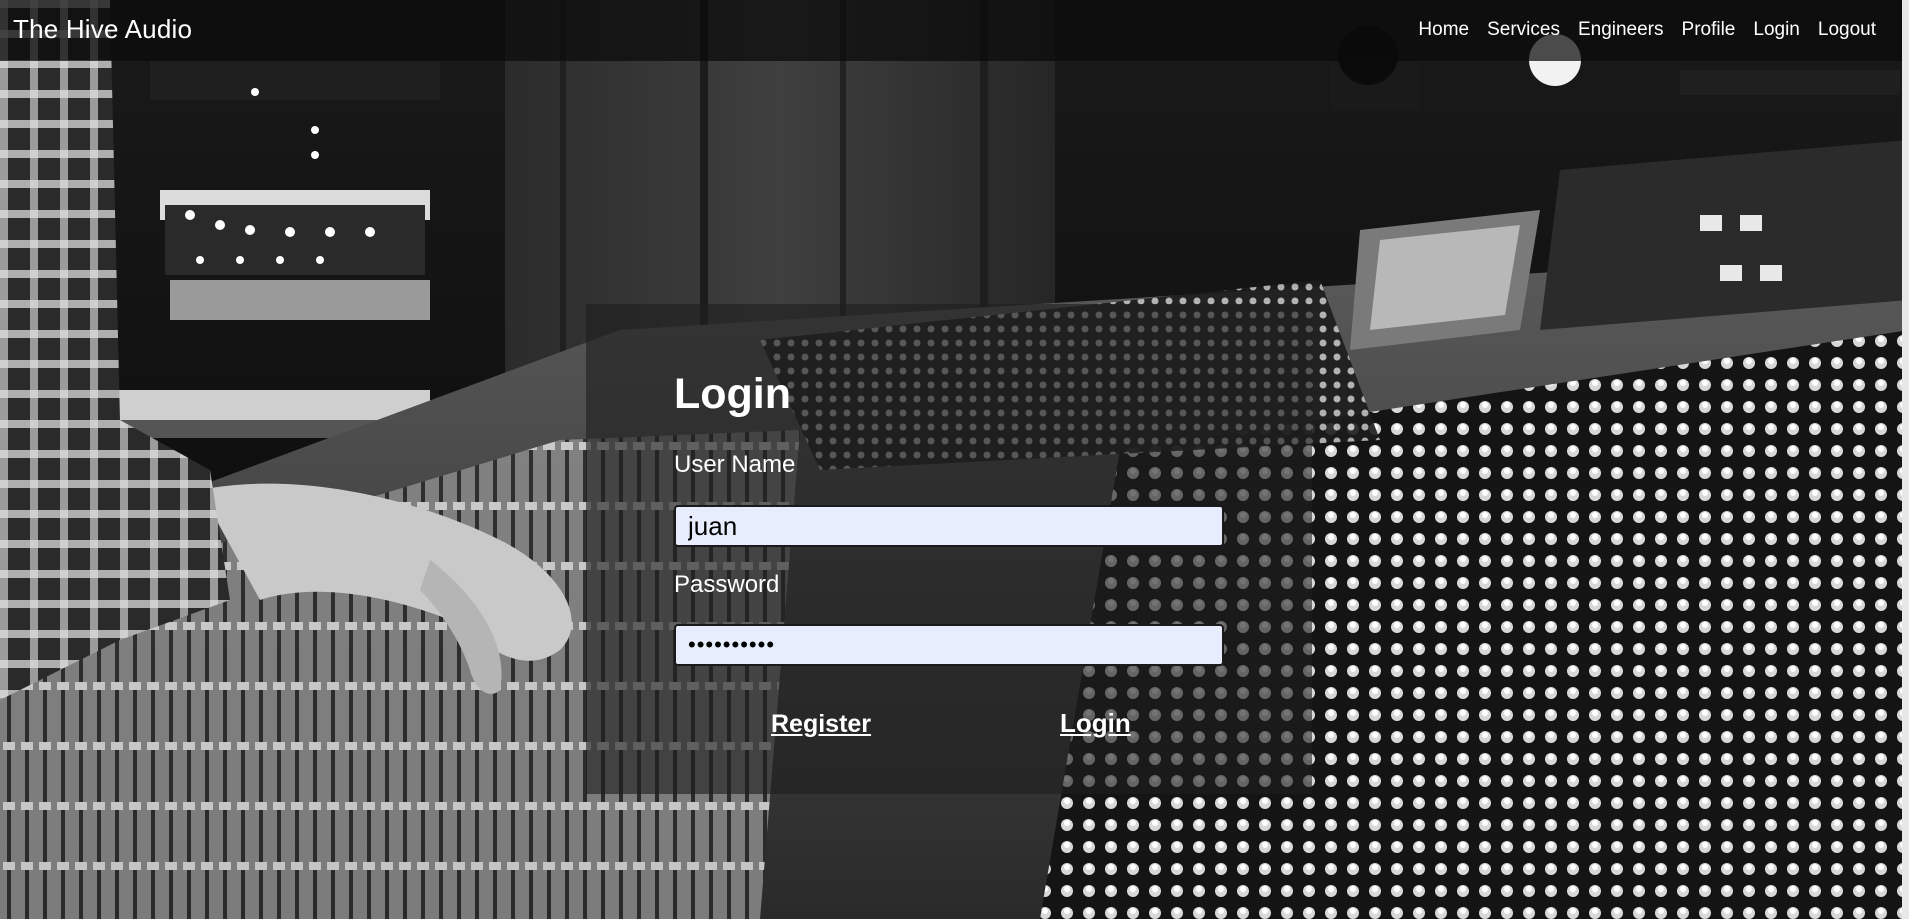 The image size is (1909, 919). What do you see at coordinates (1443, 30) in the screenshot?
I see `nav-link-home: Home` at bounding box center [1443, 30].